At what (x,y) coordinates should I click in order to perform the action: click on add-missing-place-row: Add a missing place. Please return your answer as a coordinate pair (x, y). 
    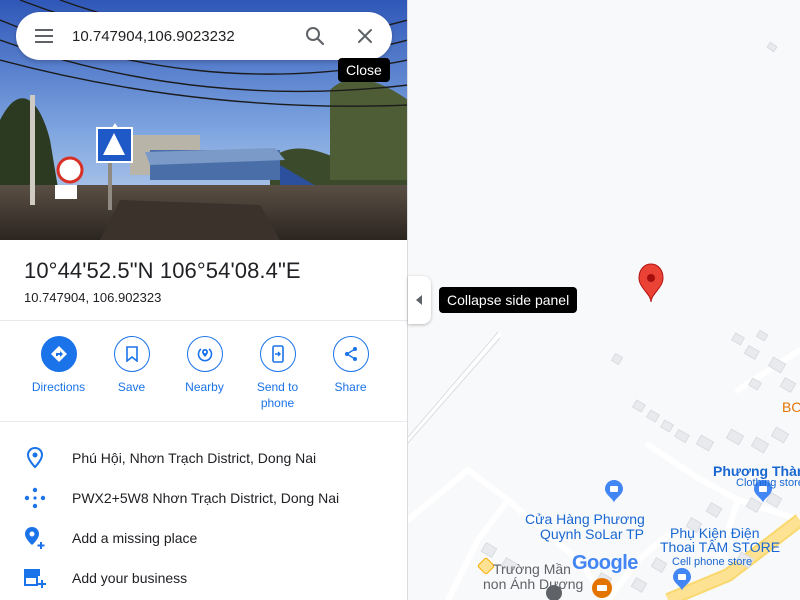
    Looking at the image, I should click on (203, 538).